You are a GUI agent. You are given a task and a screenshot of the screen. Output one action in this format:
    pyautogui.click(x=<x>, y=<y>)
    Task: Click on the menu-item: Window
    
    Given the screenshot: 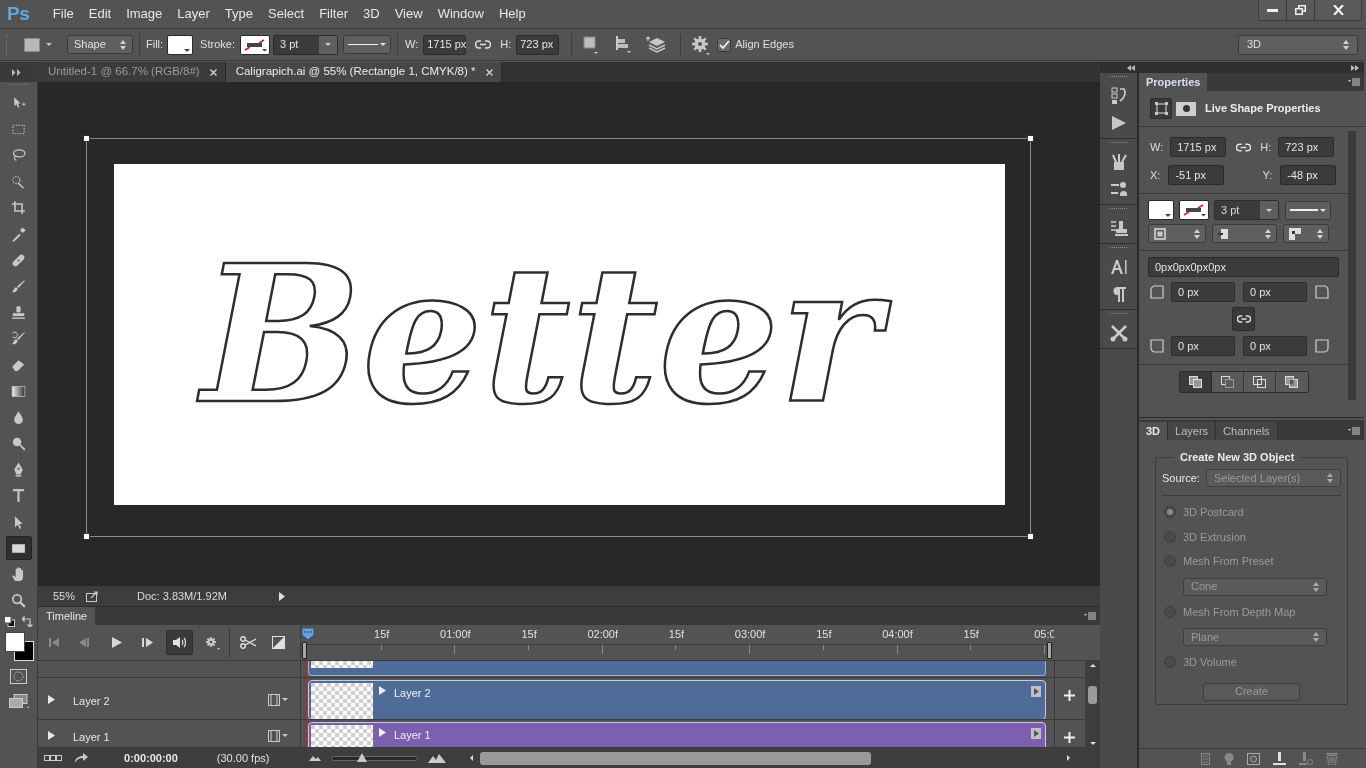 What is the action you would take?
    pyautogui.click(x=461, y=14)
    